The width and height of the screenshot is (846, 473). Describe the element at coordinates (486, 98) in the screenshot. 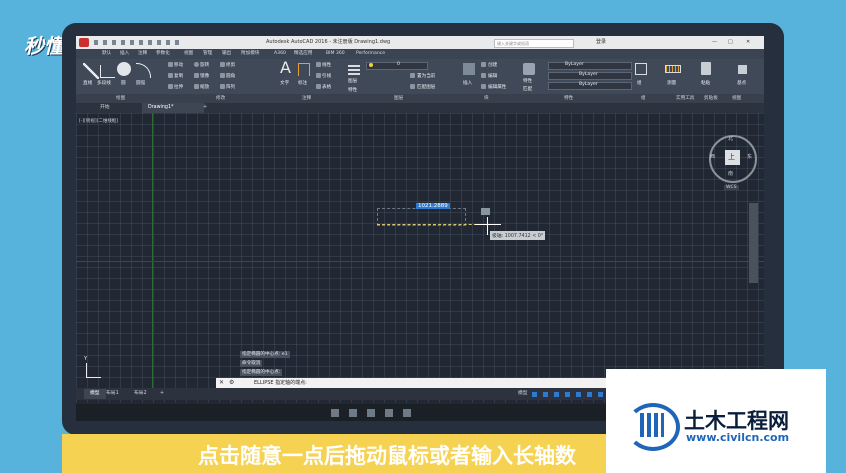

I see `panel-block: 块` at that location.